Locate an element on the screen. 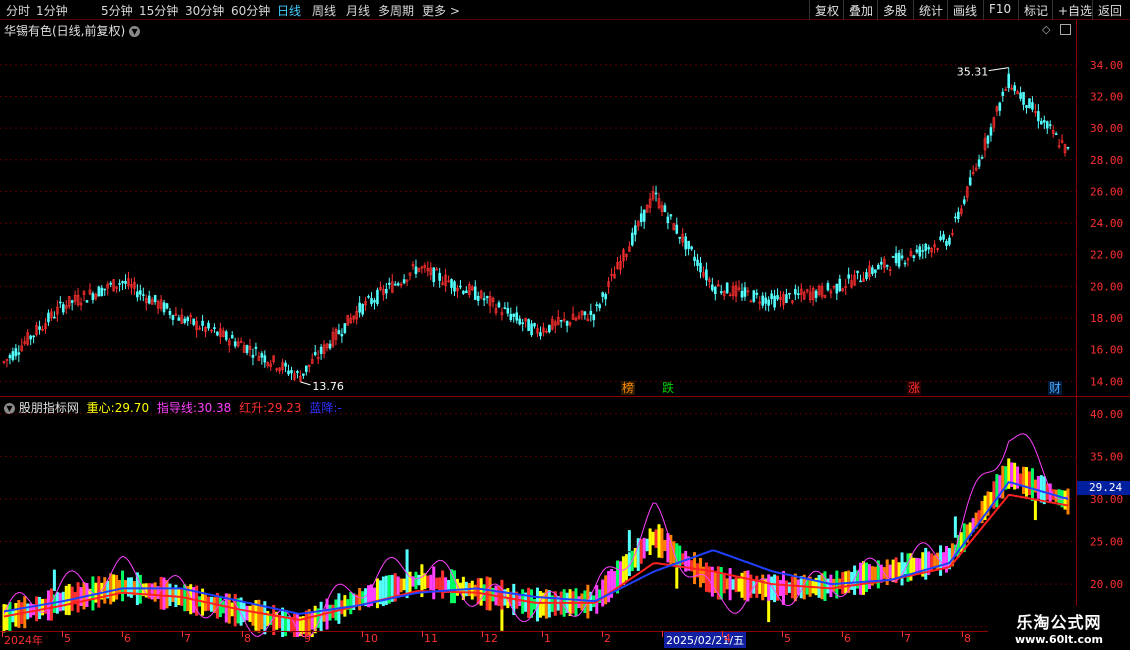  xaxis-label: 2 is located at coordinates (607, 638).